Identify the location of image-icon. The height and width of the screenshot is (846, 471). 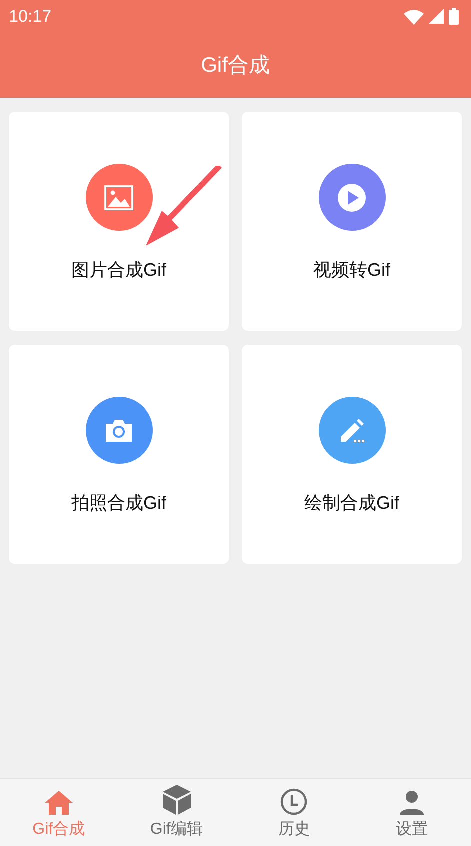
(119, 197).